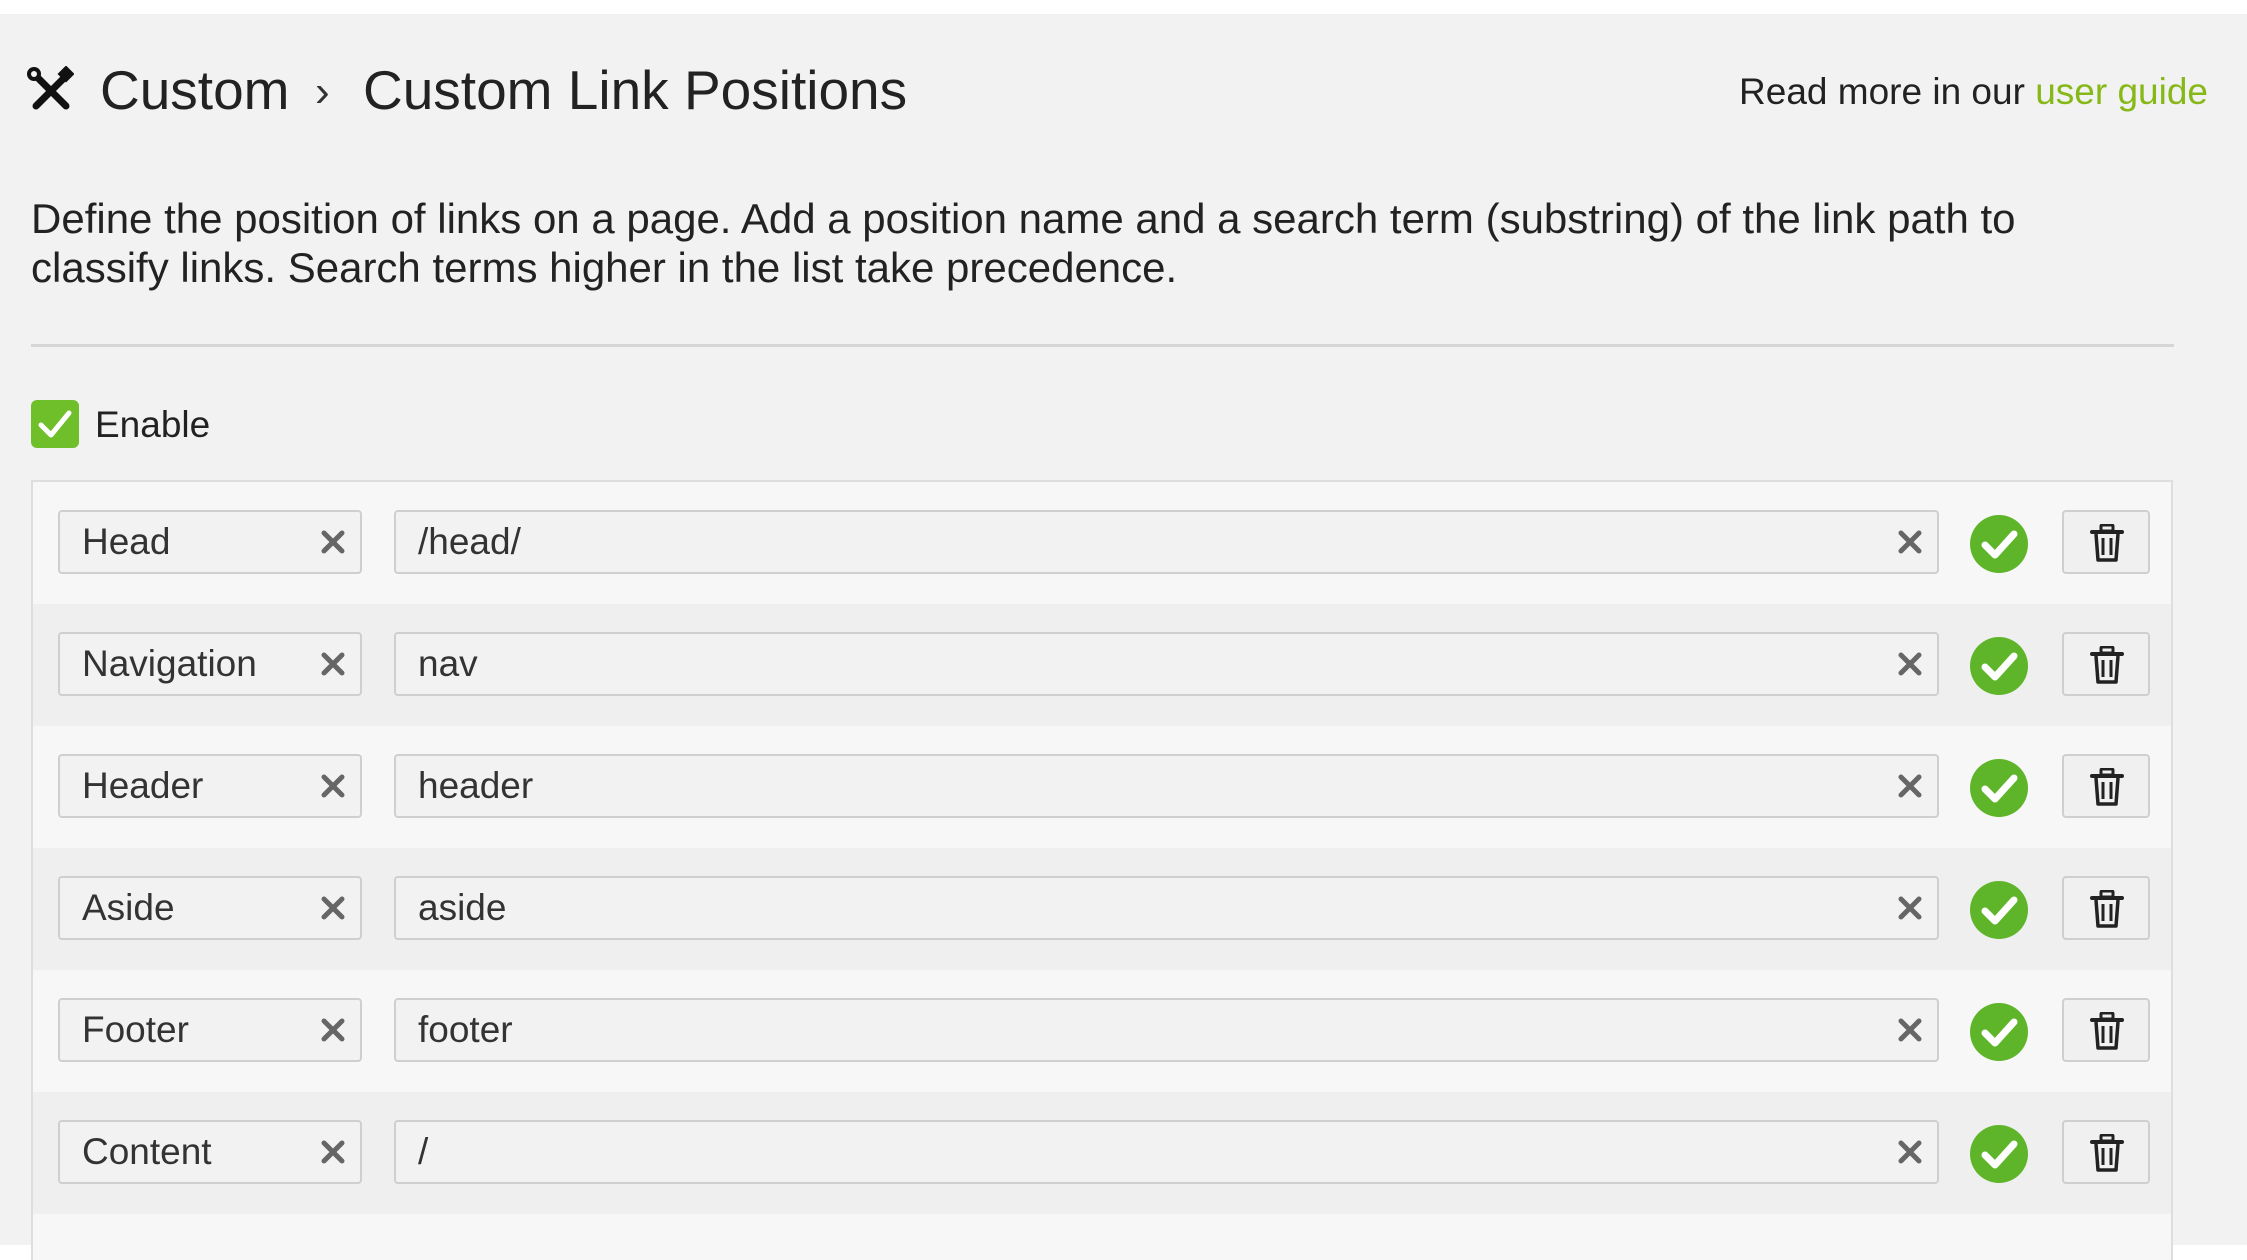 Image resolution: width=2247 pixels, height=1260 pixels. What do you see at coordinates (210, 786) in the screenshot?
I see `position-name-input: Header` at bounding box center [210, 786].